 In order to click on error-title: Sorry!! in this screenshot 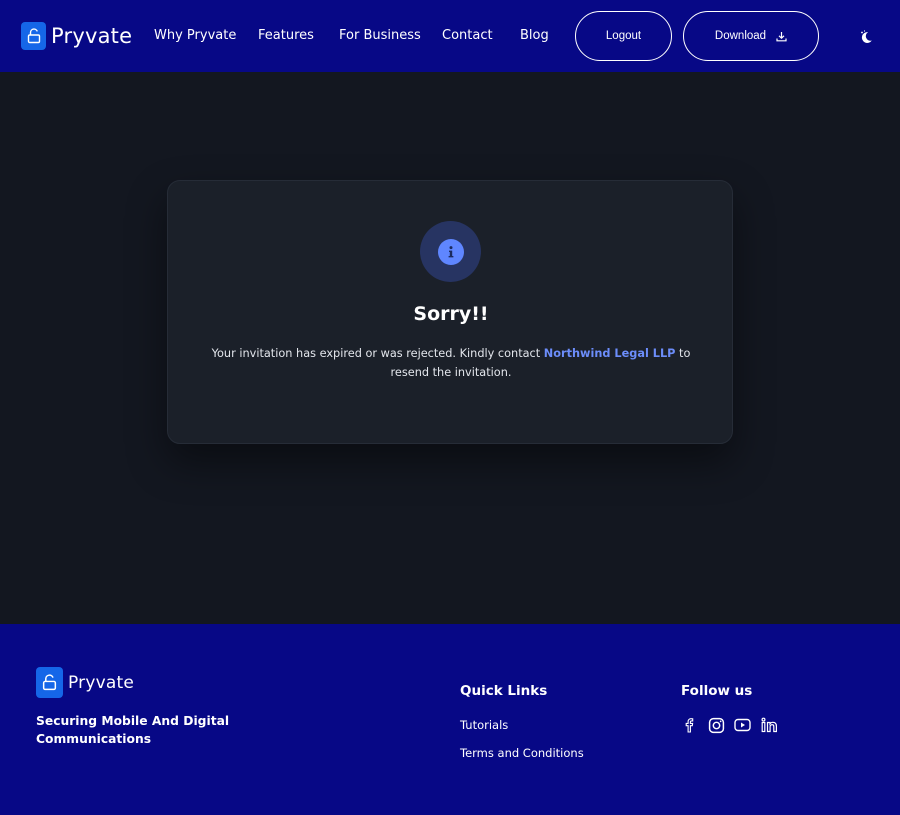, I will do `click(451, 314)`.